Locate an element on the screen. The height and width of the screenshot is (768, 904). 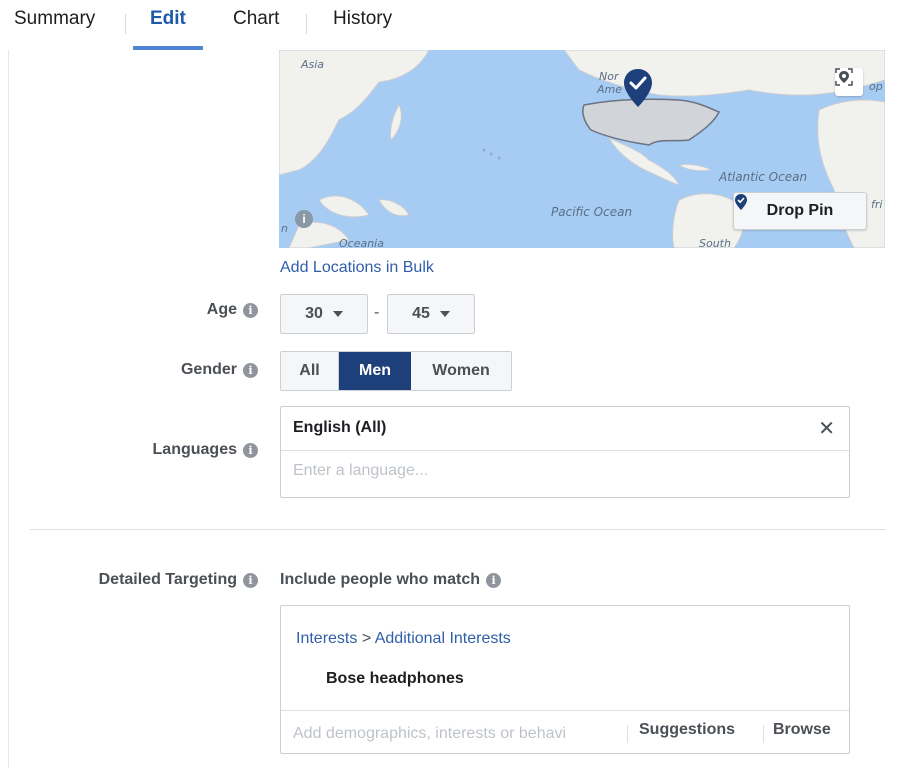
tab-history: History is located at coordinates (362, 19).